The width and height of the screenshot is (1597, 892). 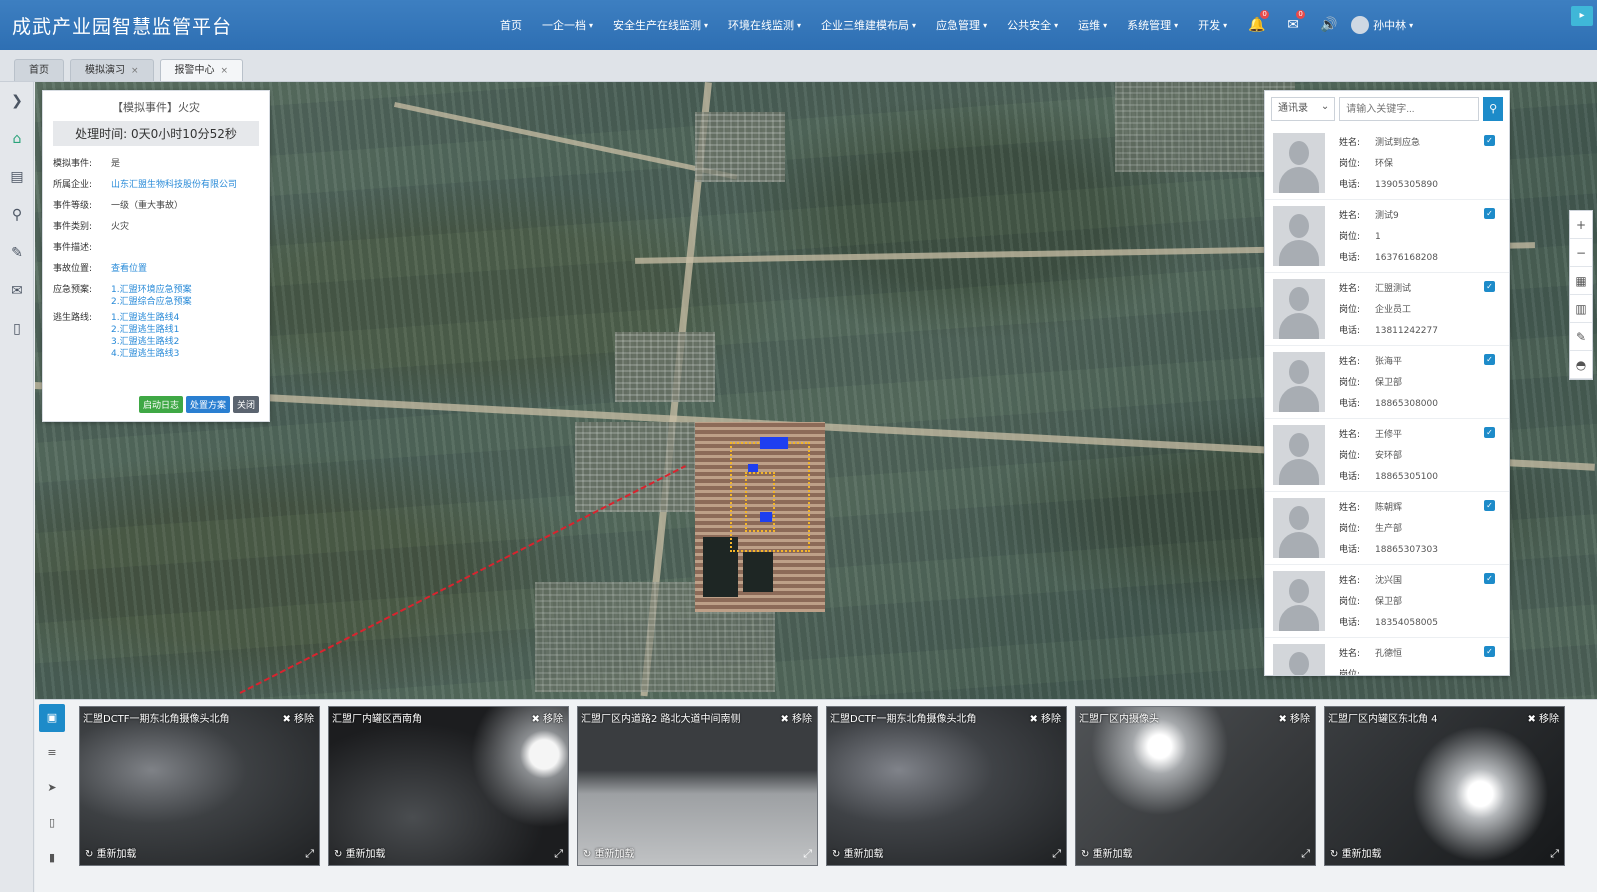 I want to click on nav-item: 系统管理 ▾, so click(x=1152, y=25).